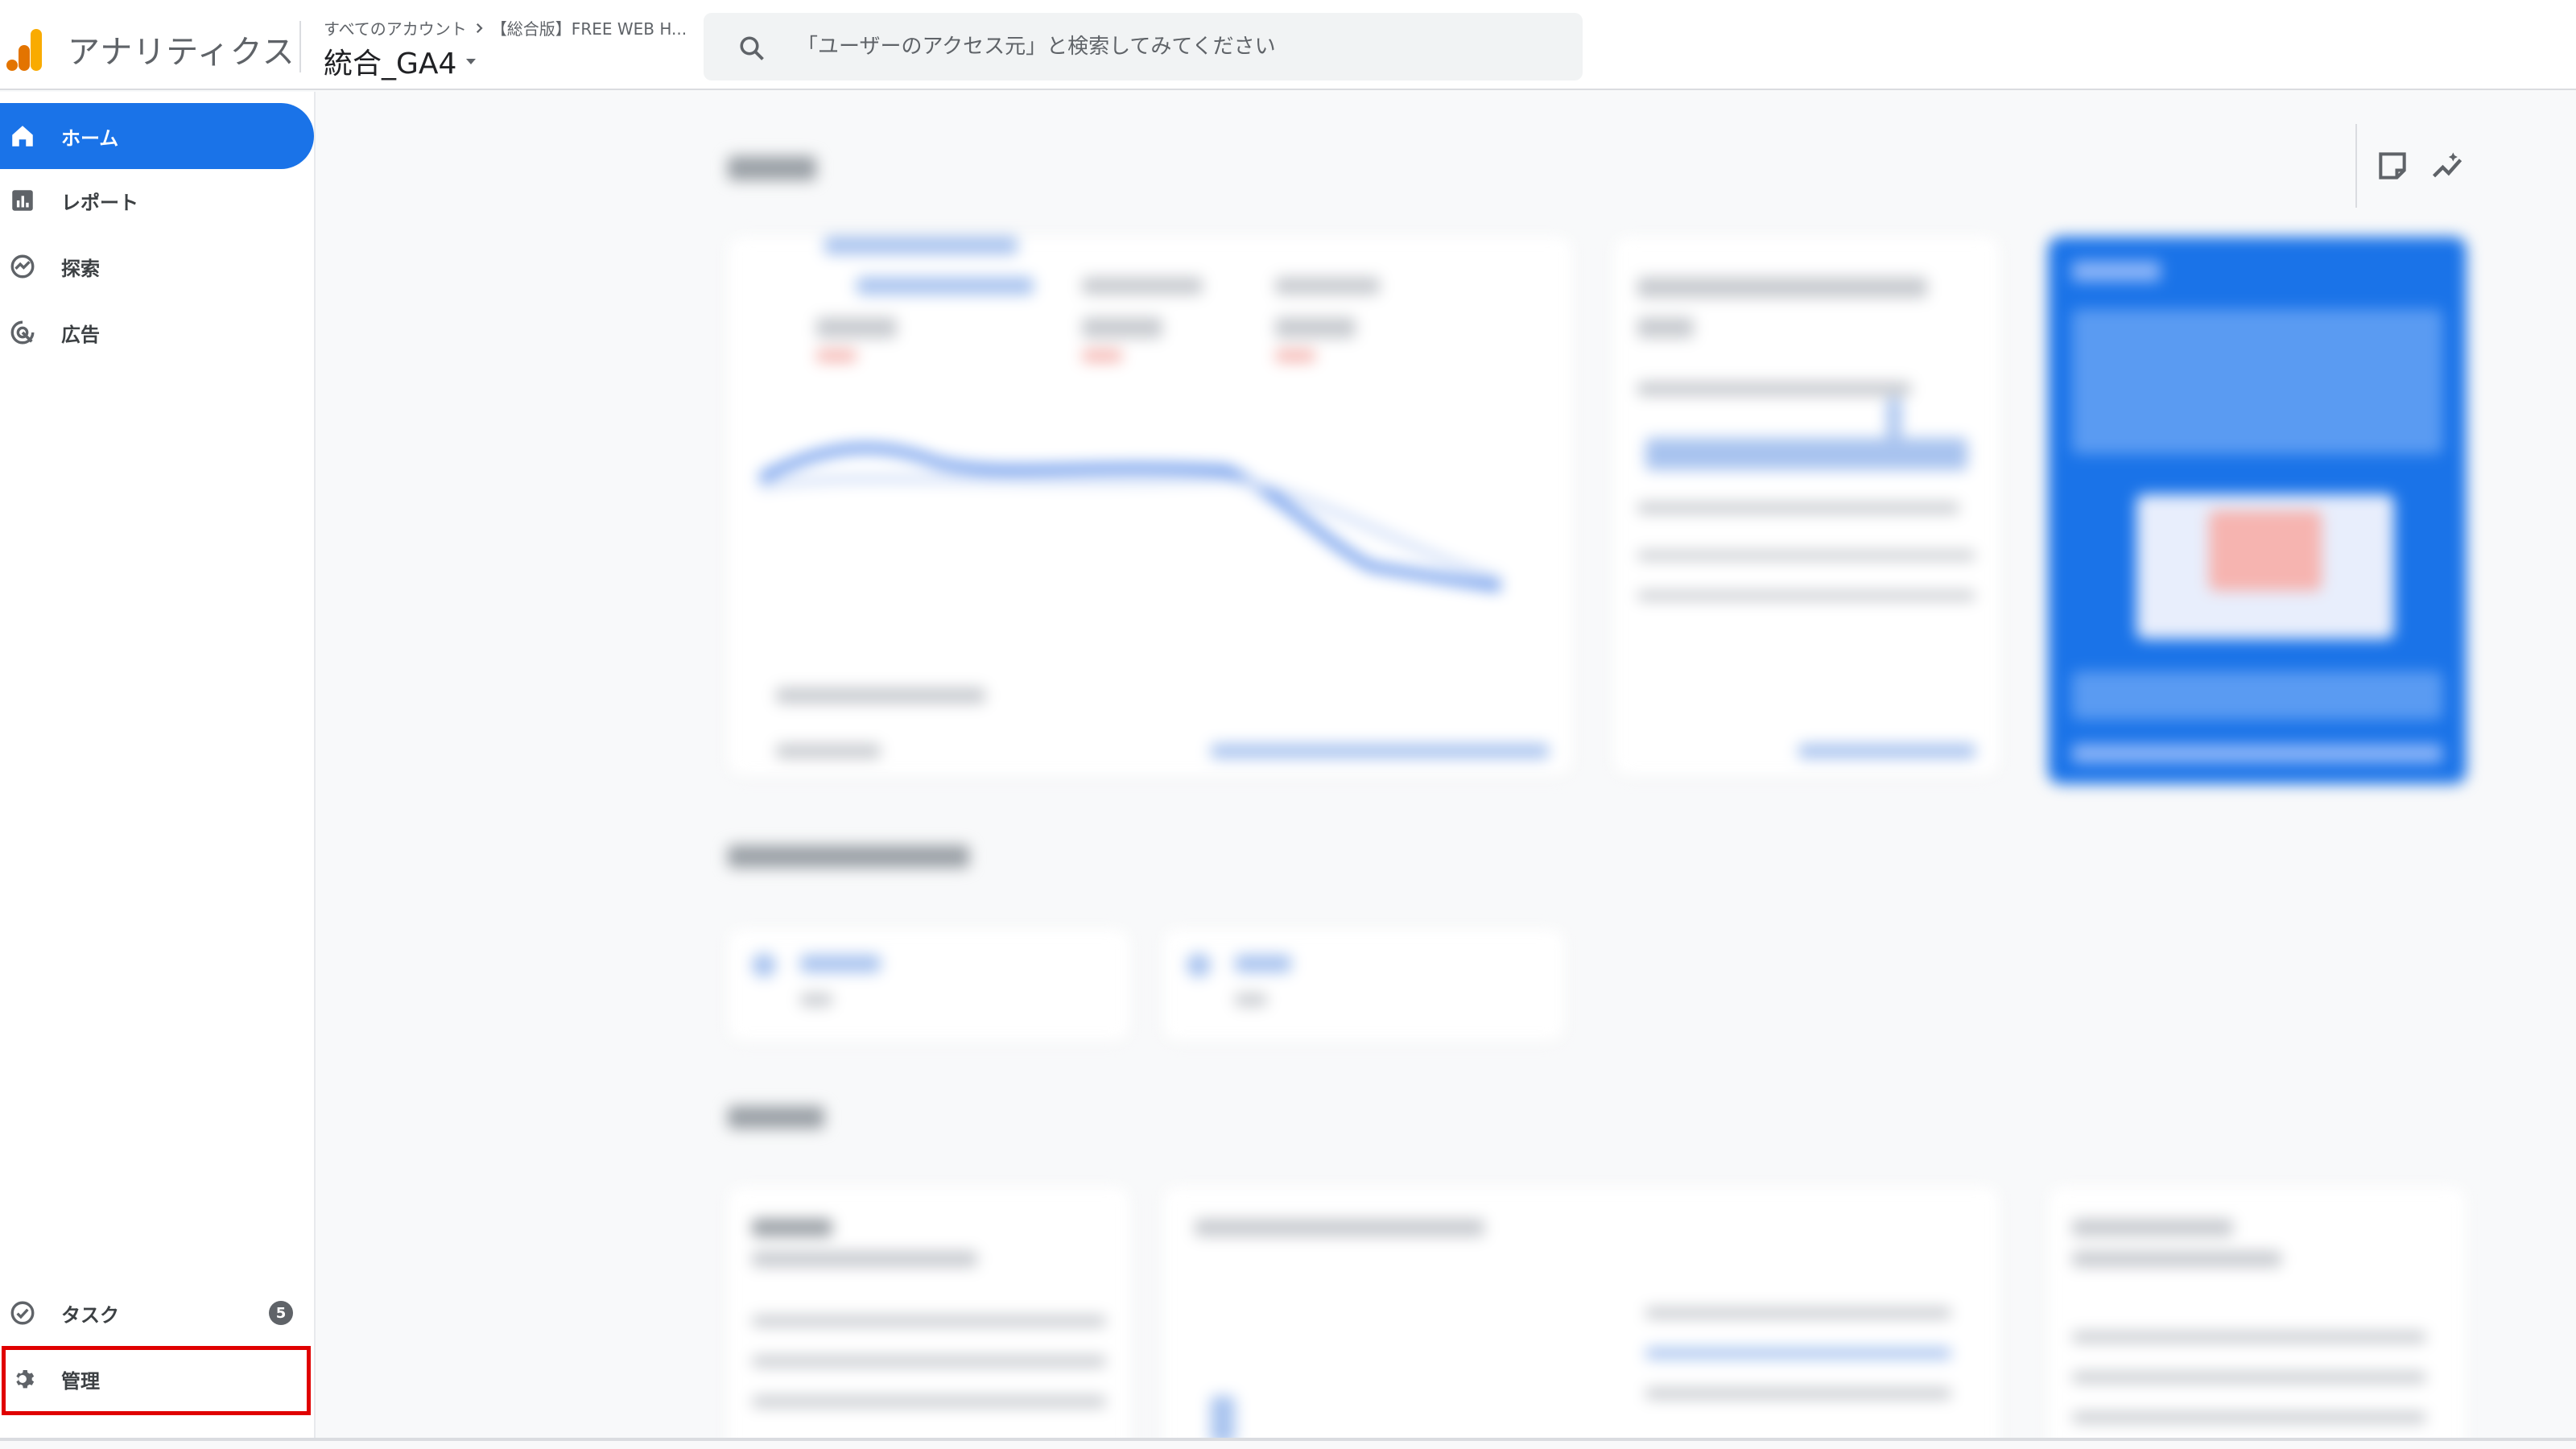 The width and height of the screenshot is (2576, 1449). I want to click on reports-icon, so click(22, 200).